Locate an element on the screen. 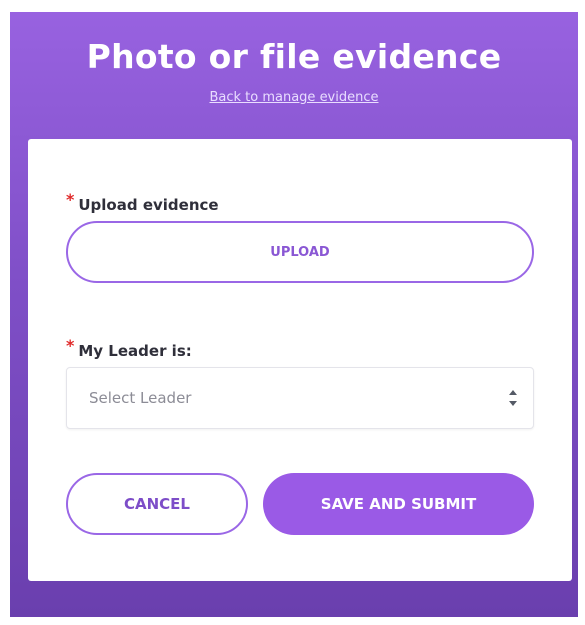 The width and height of the screenshot is (585, 625). leader-select-placeholder: Select Leader is located at coordinates (140, 398).